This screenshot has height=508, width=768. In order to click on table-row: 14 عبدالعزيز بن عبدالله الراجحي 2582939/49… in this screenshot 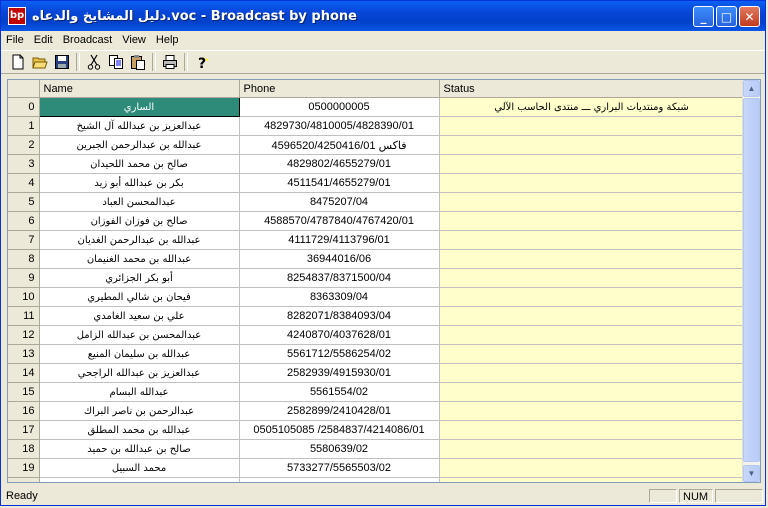, I will do `click(376, 373)`.